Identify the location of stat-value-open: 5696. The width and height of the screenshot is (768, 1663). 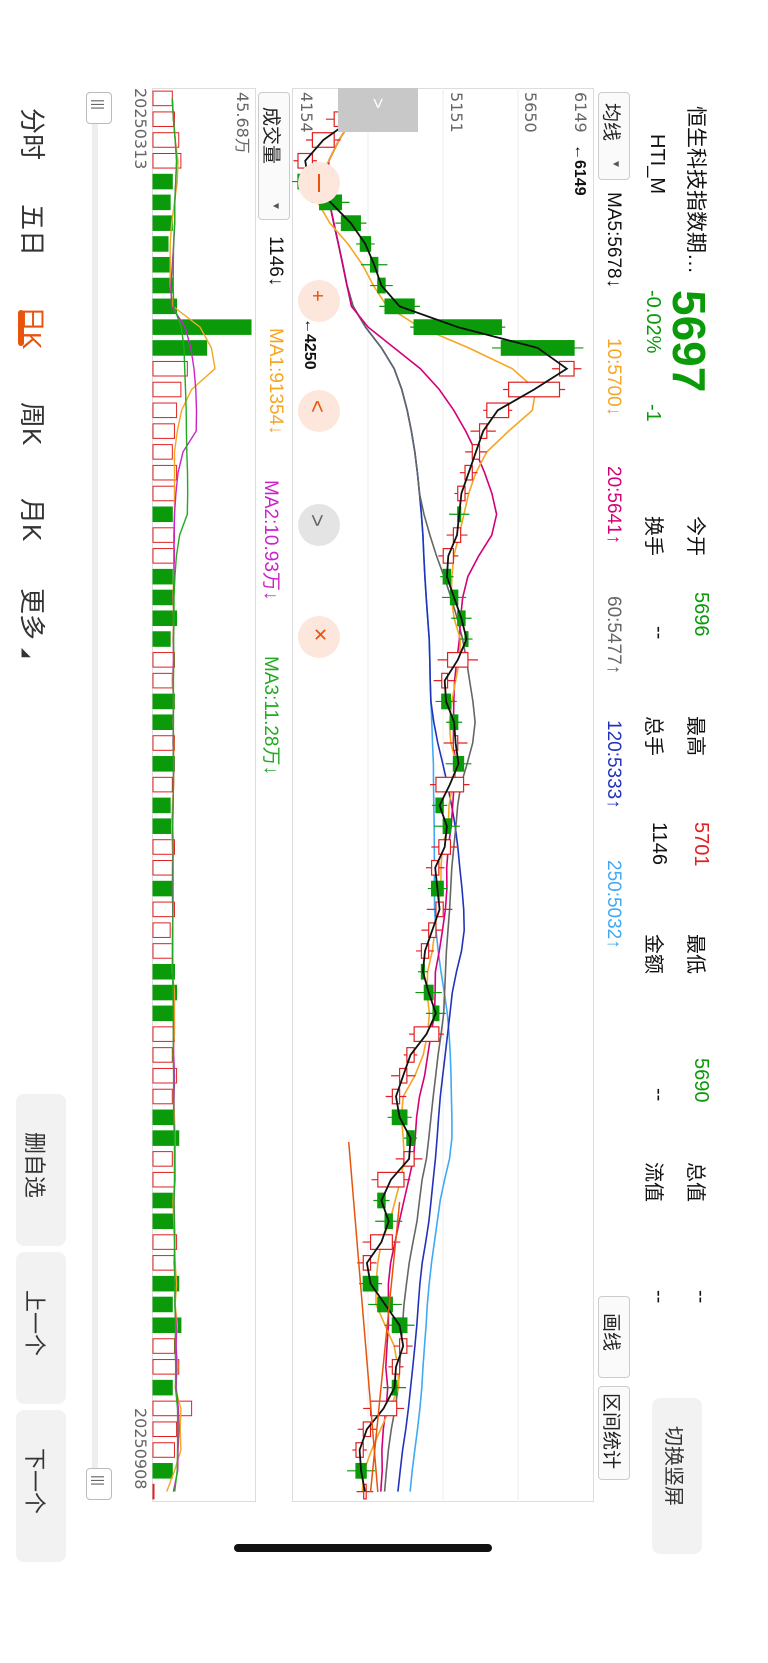
(701, 614).